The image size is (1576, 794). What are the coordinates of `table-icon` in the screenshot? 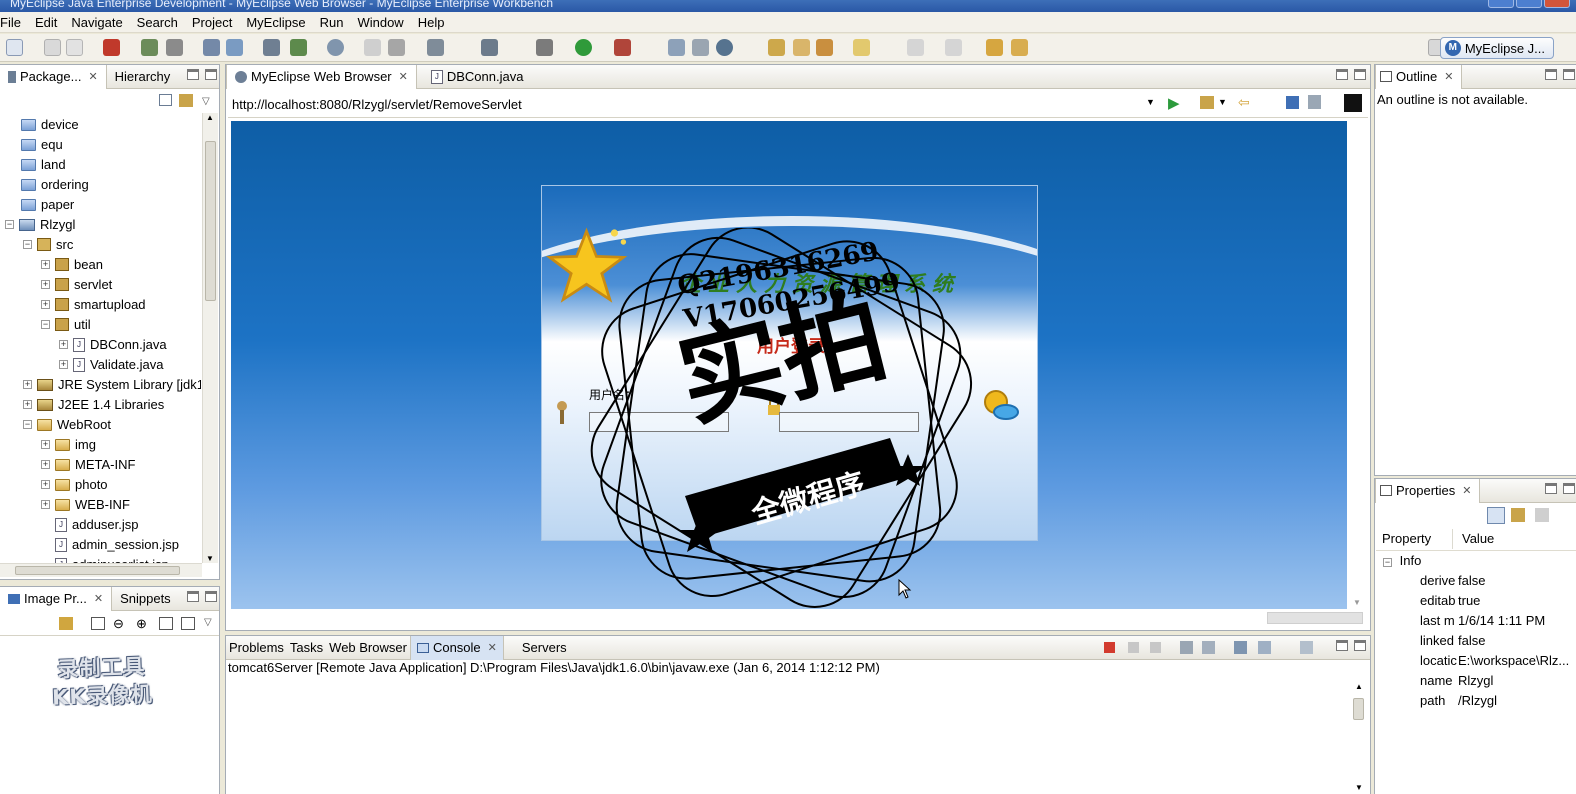 It's located at (700, 47).